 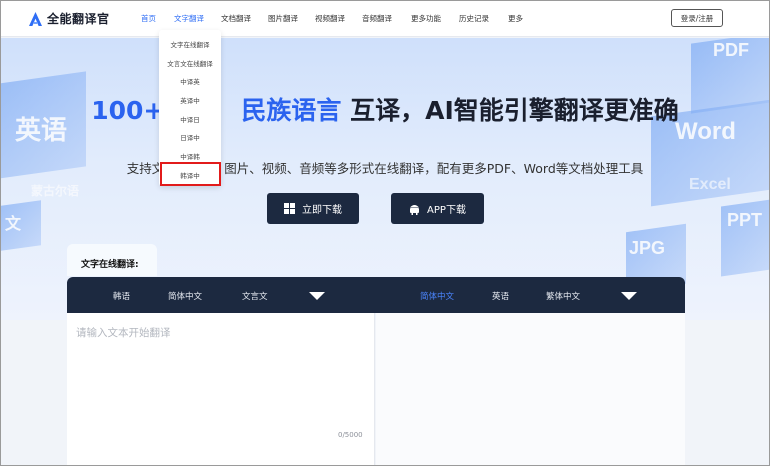 I want to click on dropdown-item-zh-ko: 中译韩, so click(x=190, y=156).